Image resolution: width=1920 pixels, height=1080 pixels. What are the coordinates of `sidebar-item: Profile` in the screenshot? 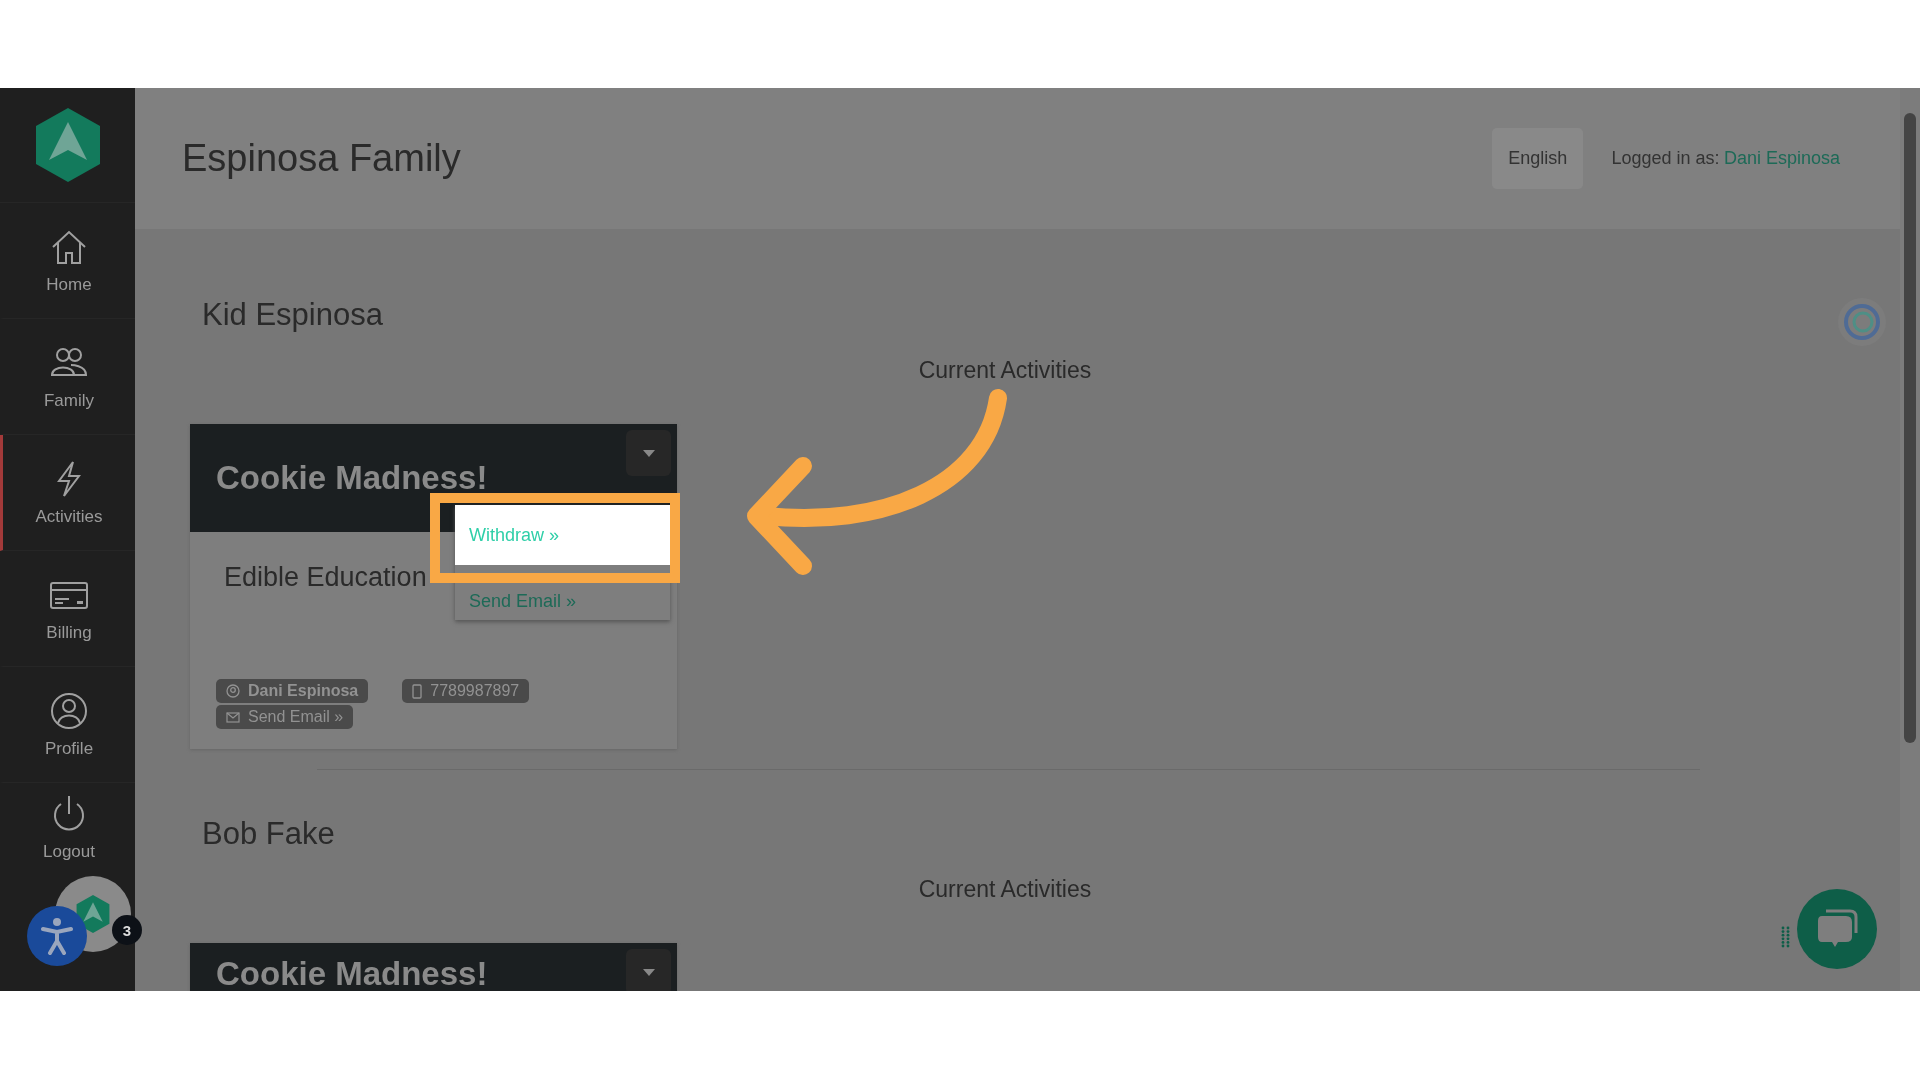 It's located at (67, 725).